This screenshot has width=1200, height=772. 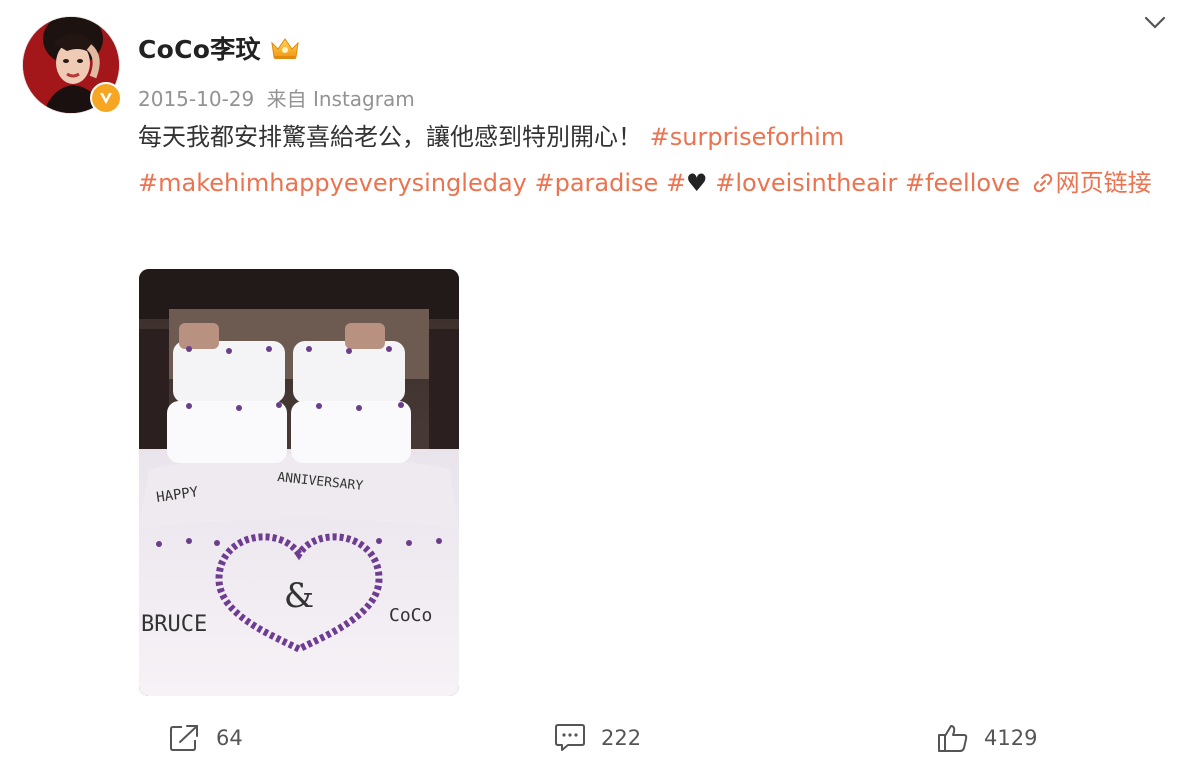 What do you see at coordinates (747, 137) in the screenshot?
I see `hashtag-surpriseforhim: #surpriseforhim` at bounding box center [747, 137].